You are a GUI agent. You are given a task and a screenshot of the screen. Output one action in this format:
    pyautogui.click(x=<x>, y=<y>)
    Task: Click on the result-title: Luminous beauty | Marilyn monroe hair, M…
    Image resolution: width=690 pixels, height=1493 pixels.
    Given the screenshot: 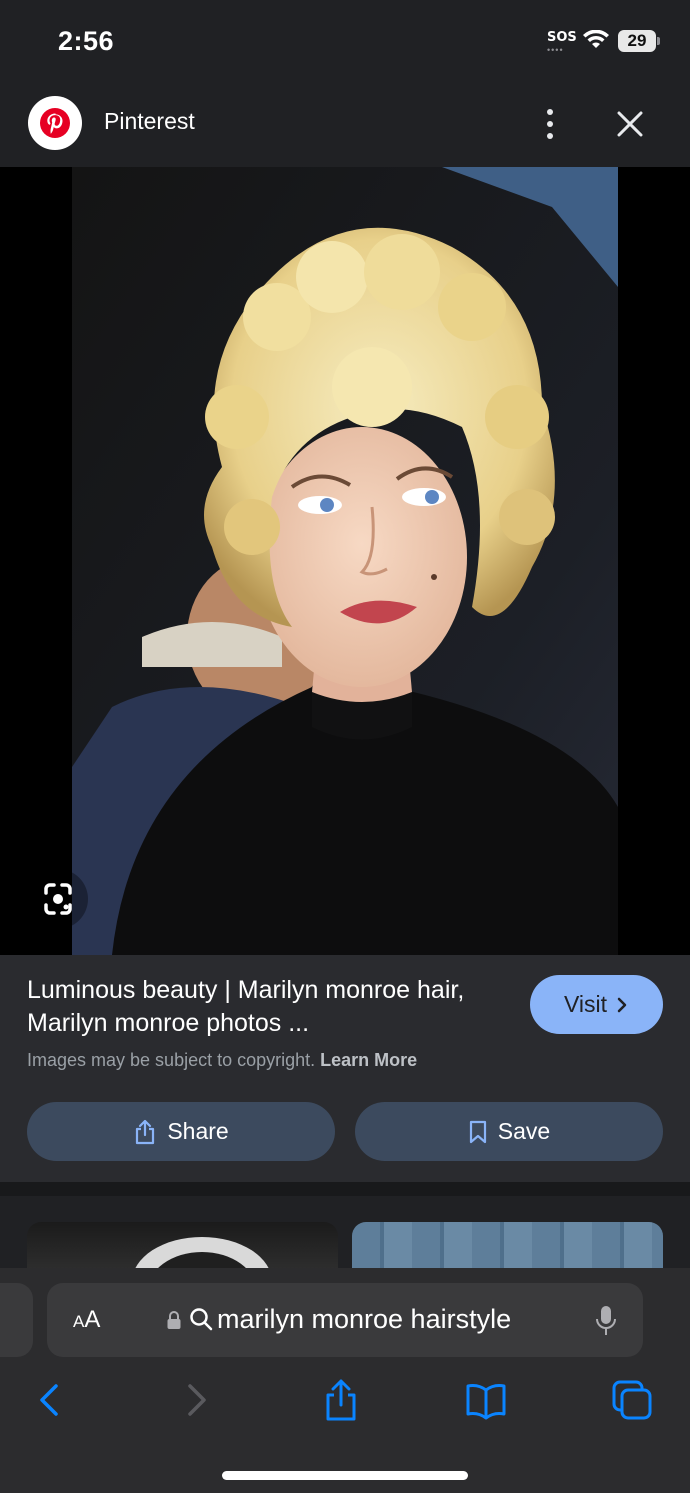 What is the action you would take?
    pyautogui.click(x=262, y=1007)
    